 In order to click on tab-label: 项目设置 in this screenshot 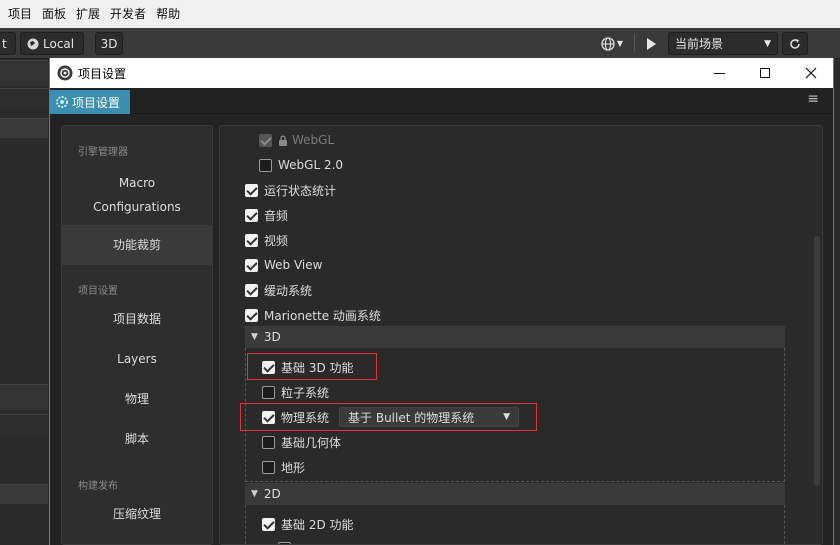, I will do `click(96, 102)`.